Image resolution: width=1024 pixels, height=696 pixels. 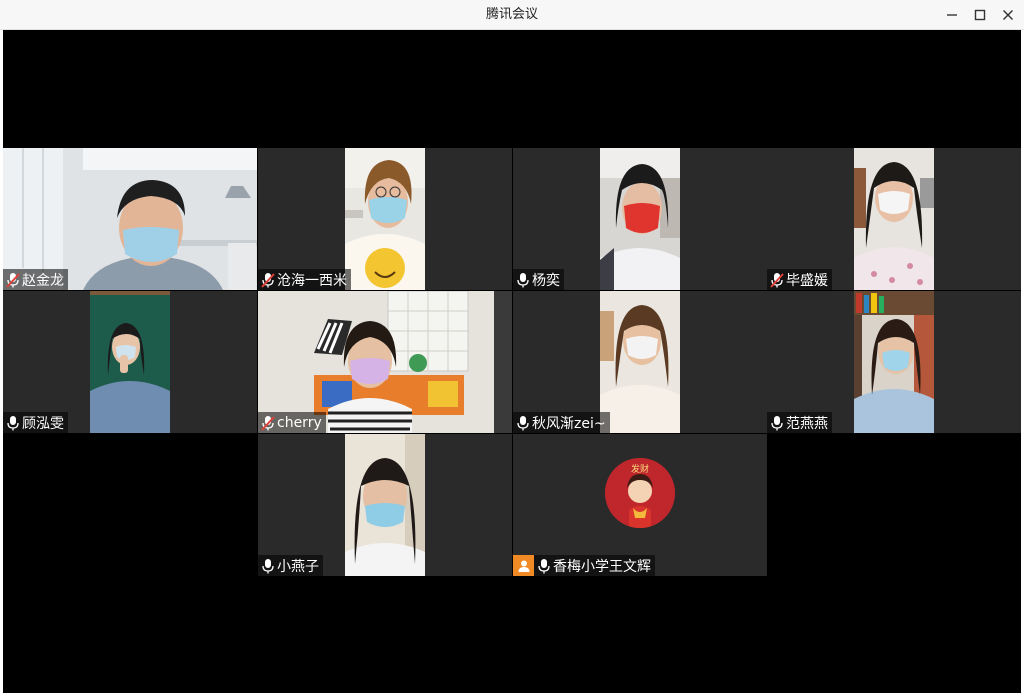 What do you see at coordinates (43, 423) in the screenshot?
I see `participant-name: 顾泓雯` at bounding box center [43, 423].